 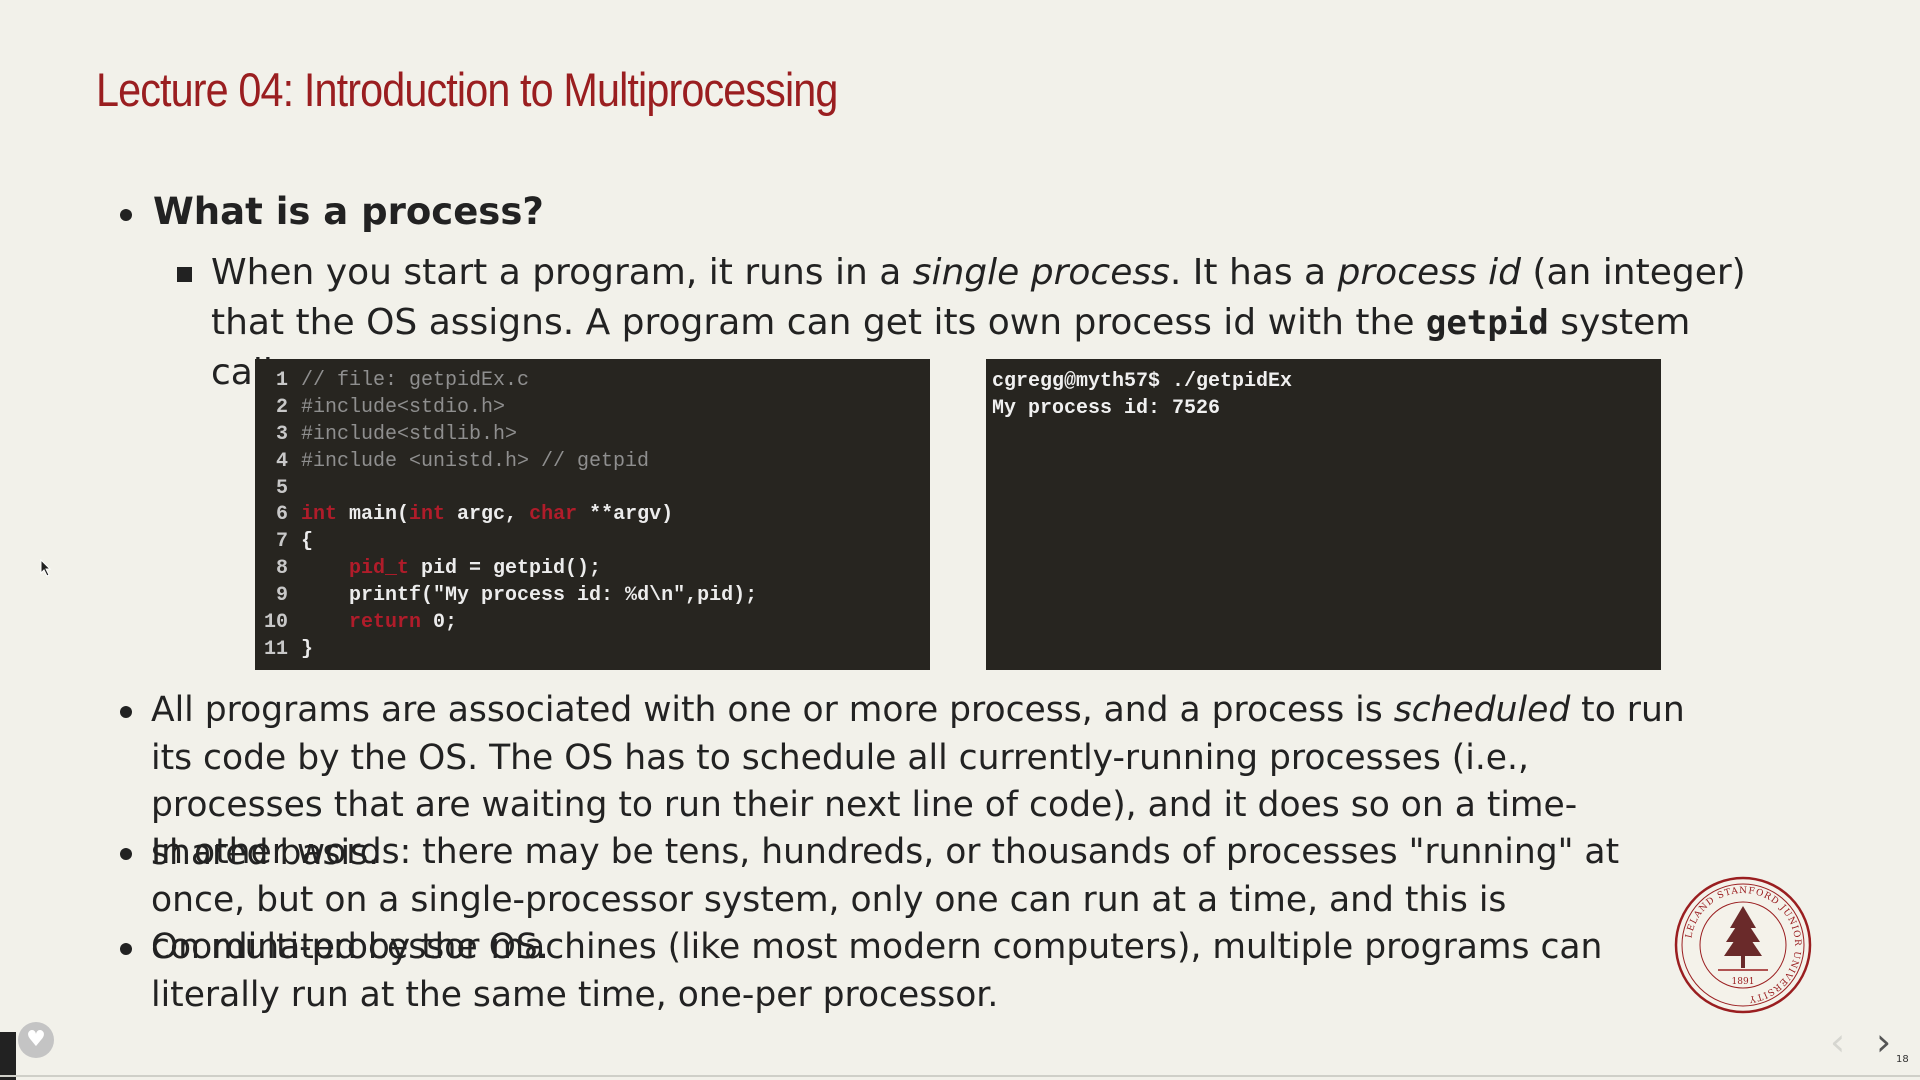 What do you see at coordinates (281, 461) in the screenshot?
I see `line-number: 4` at bounding box center [281, 461].